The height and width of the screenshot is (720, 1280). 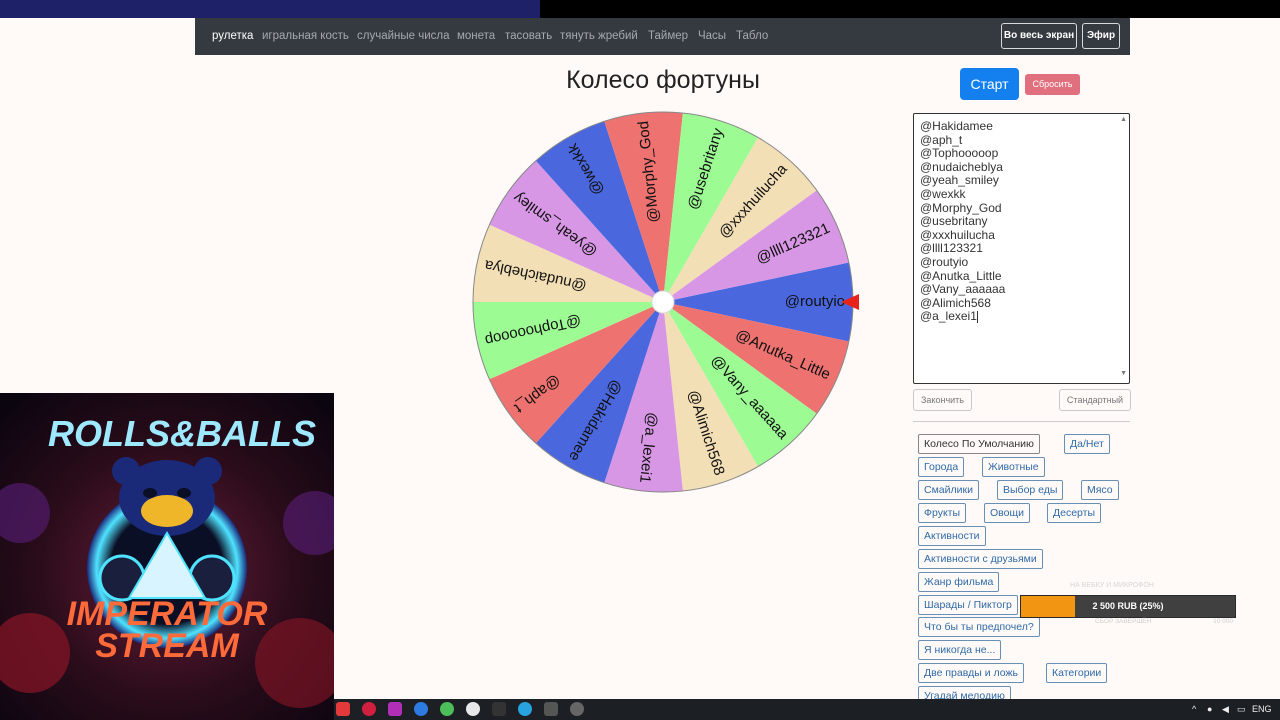 What do you see at coordinates (1223, 621) in the screenshot?
I see `donation-right-caption: 10 000` at bounding box center [1223, 621].